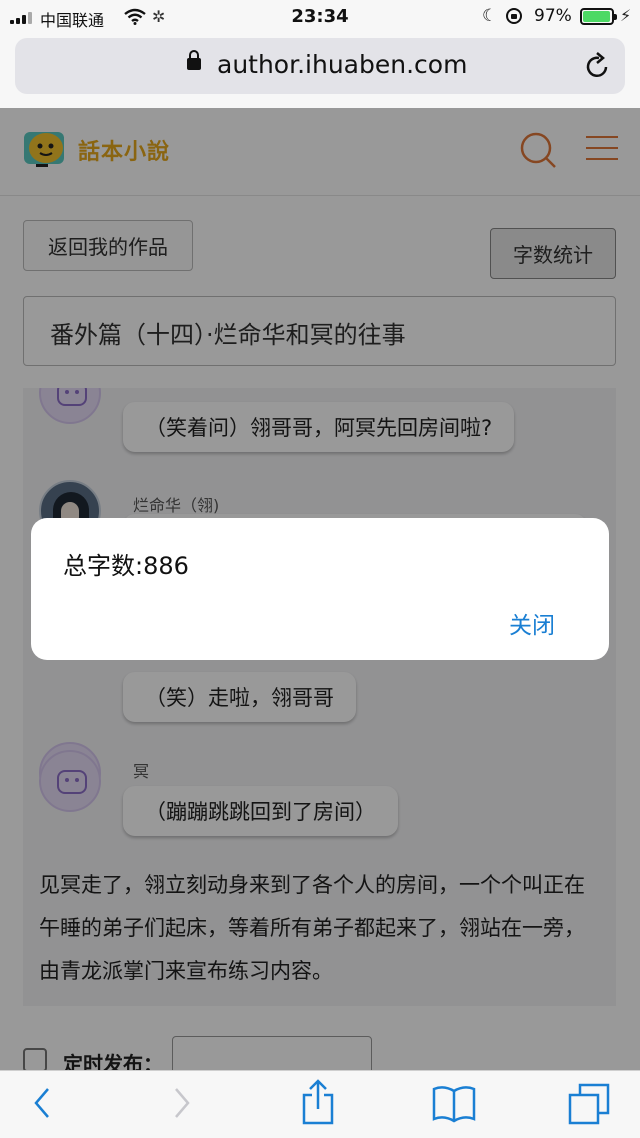 This screenshot has width=640, height=1138. Describe the element at coordinates (553, 16) in the screenshot. I see `battery-percent: 97%` at that location.